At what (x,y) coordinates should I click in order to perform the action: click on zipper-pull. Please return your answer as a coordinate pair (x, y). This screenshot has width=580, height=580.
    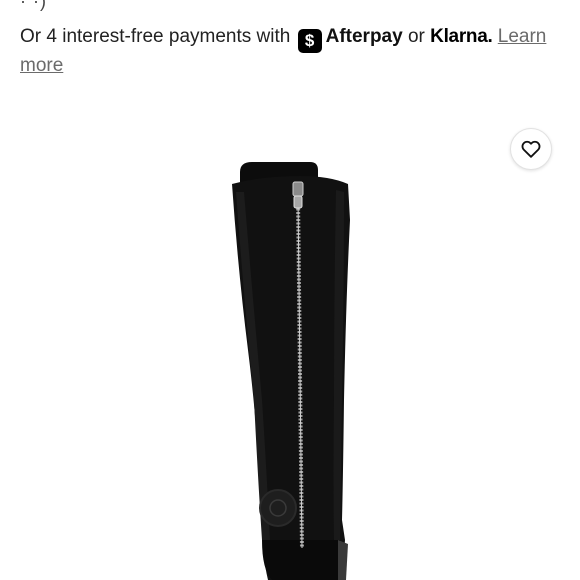
    Looking at the image, I should click on (298, 189).